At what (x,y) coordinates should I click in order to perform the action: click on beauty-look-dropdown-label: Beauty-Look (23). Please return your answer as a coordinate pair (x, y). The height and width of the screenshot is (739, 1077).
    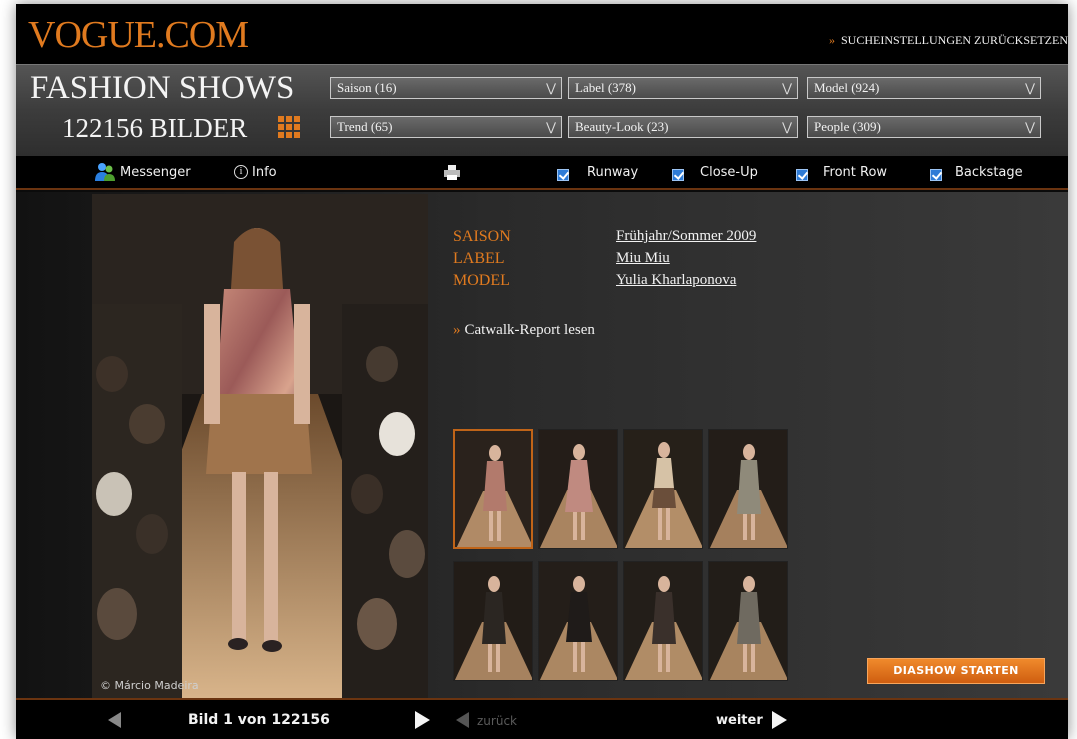
    Looking at the image, I should click on (622, 126).